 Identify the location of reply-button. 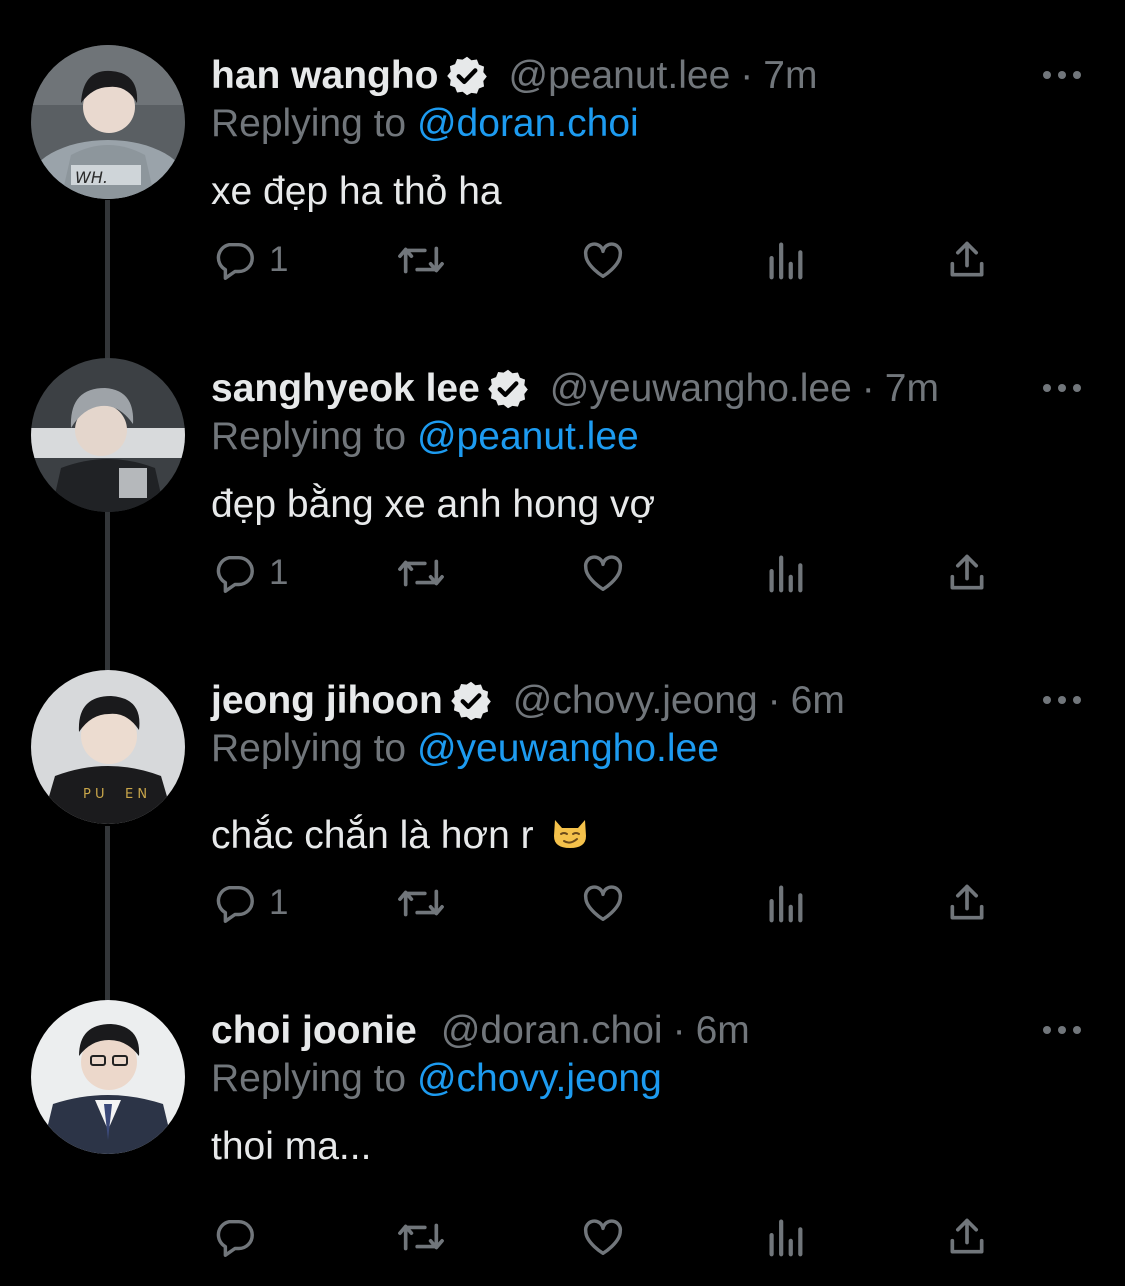
(240, 1237).